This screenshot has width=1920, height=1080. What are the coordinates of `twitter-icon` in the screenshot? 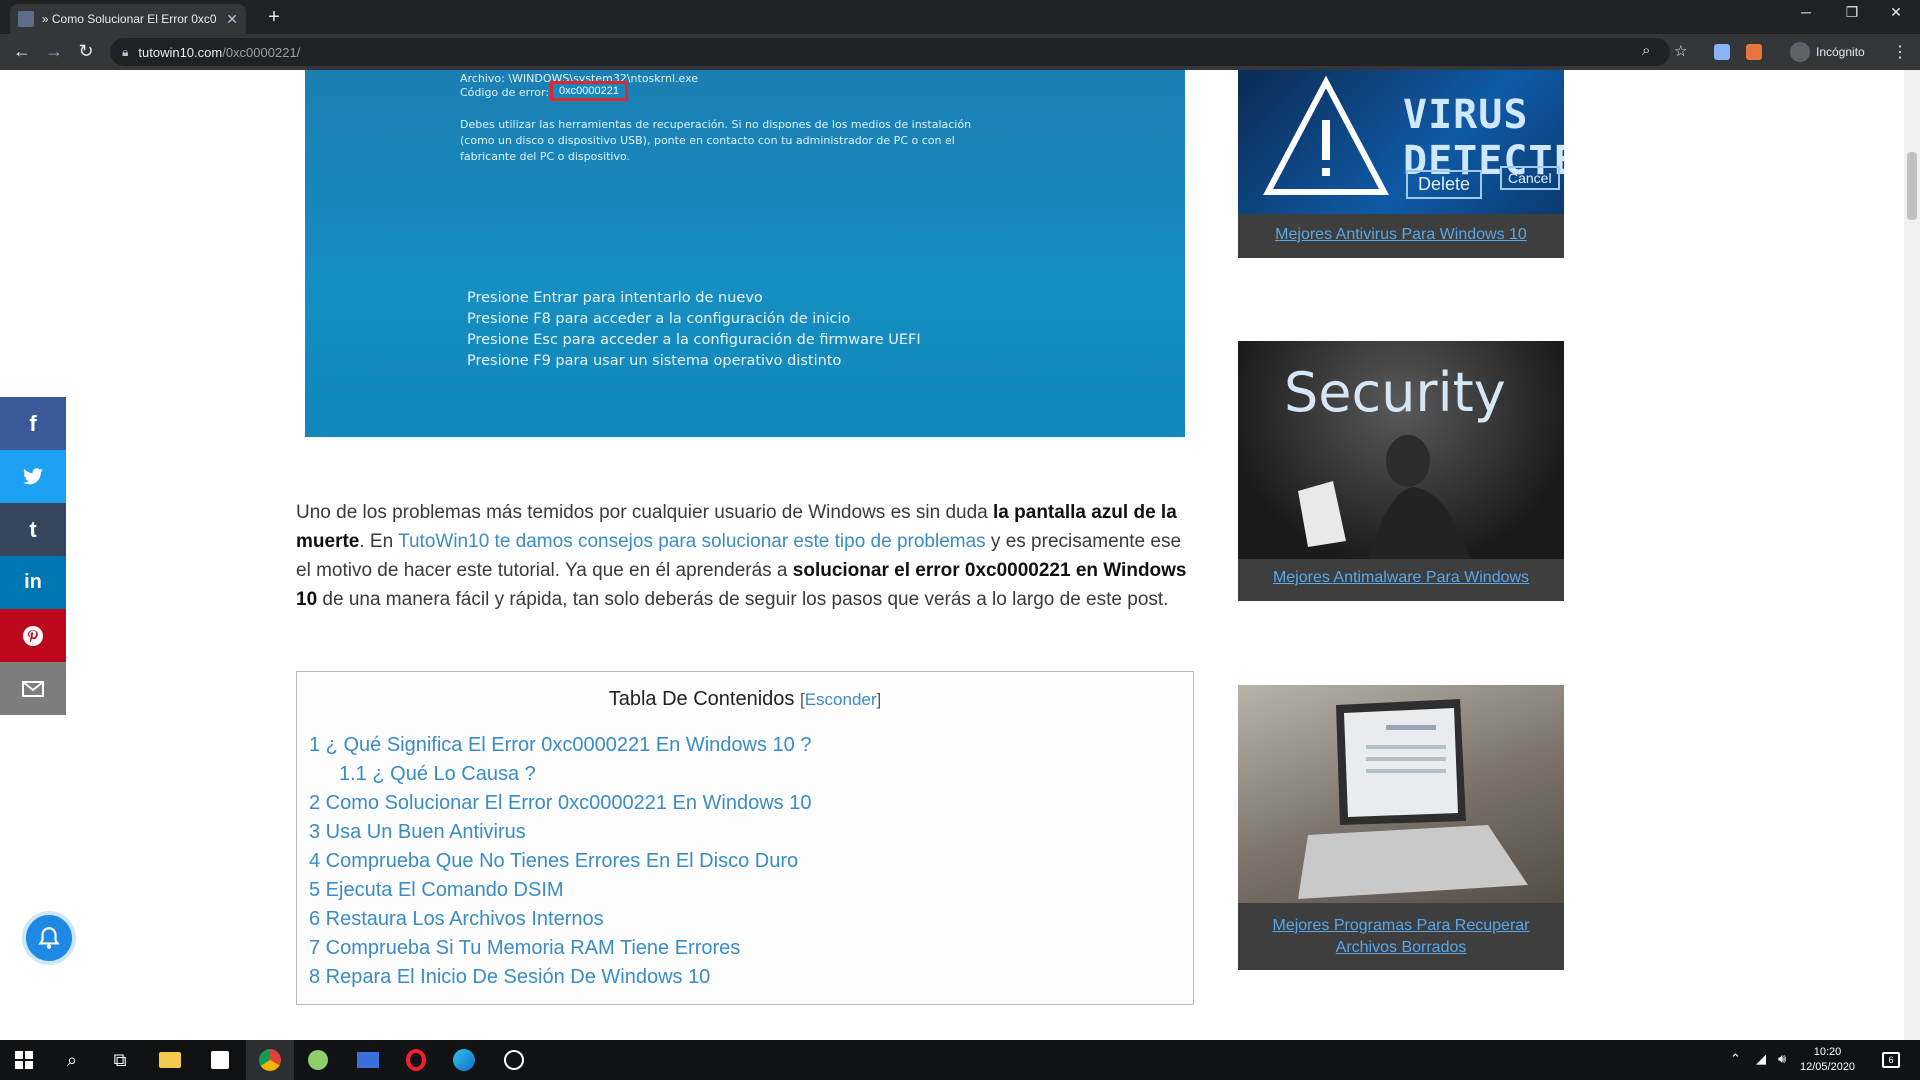 It's located at (33, 475).